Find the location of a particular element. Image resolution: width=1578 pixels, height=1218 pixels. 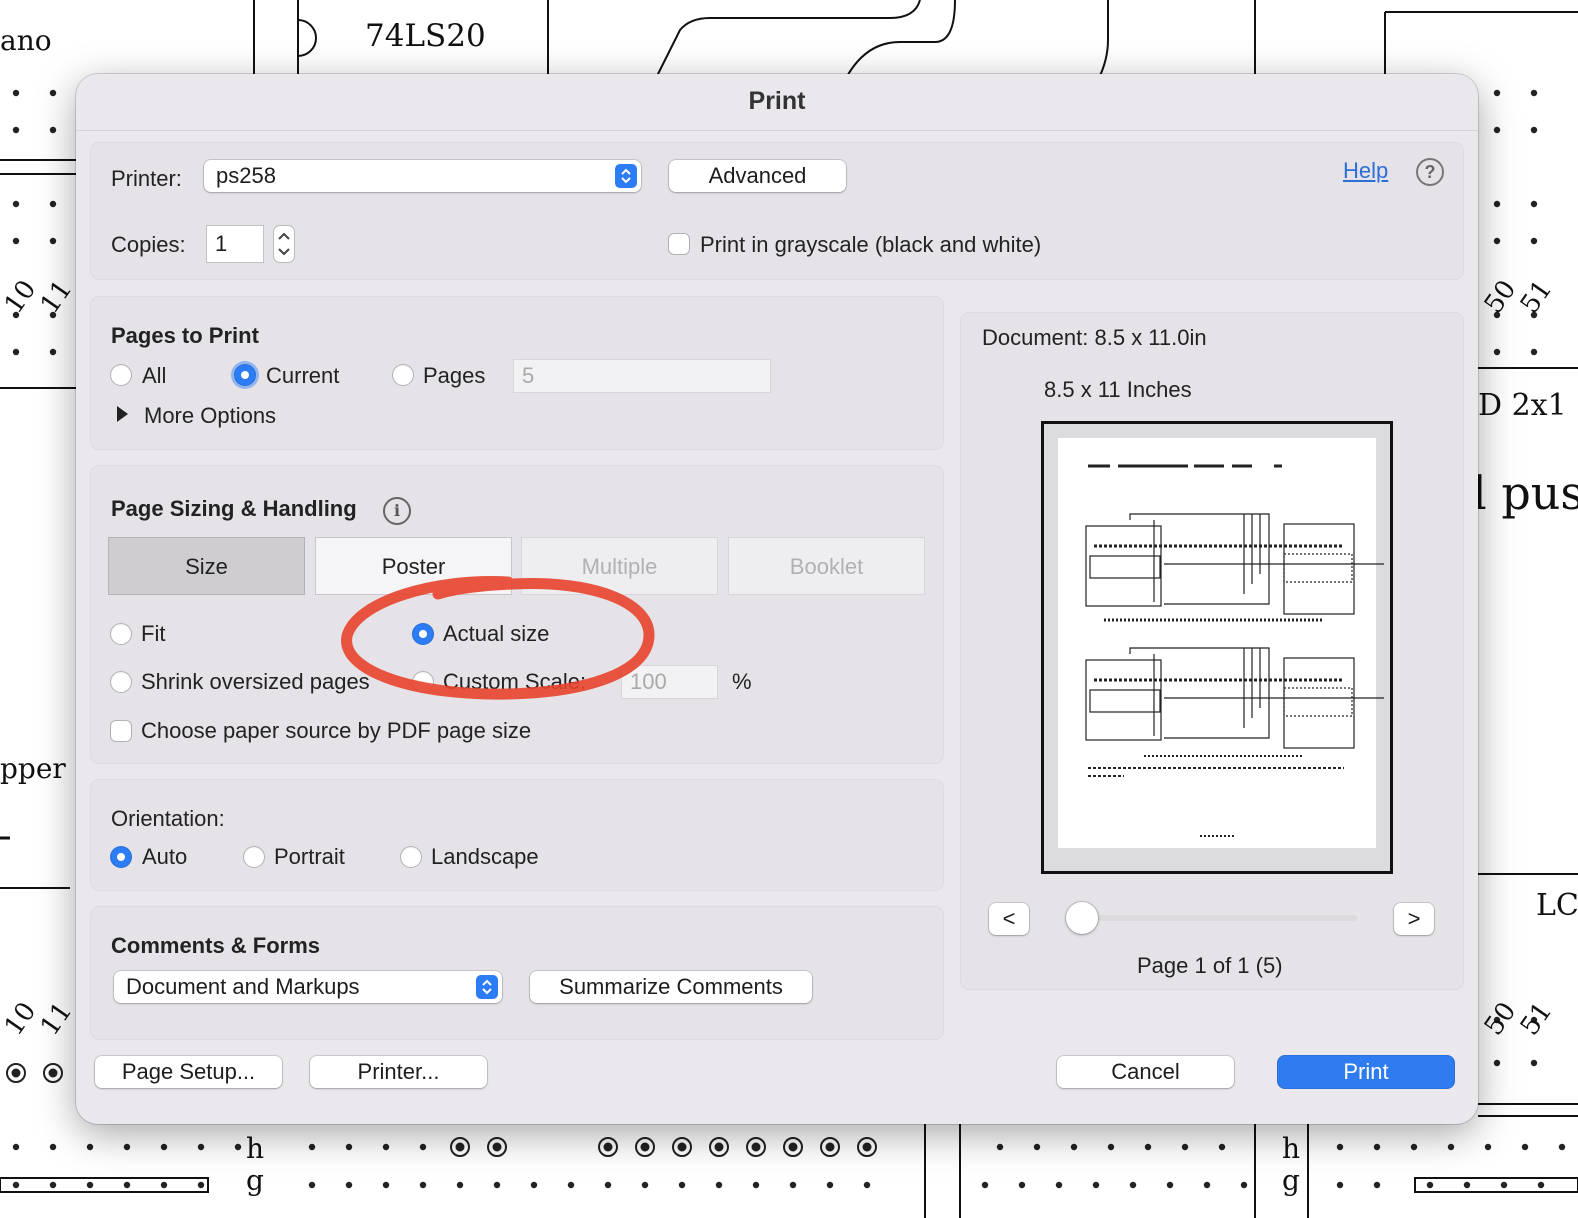

tab-size: Size is located at coordinates (206, 566).